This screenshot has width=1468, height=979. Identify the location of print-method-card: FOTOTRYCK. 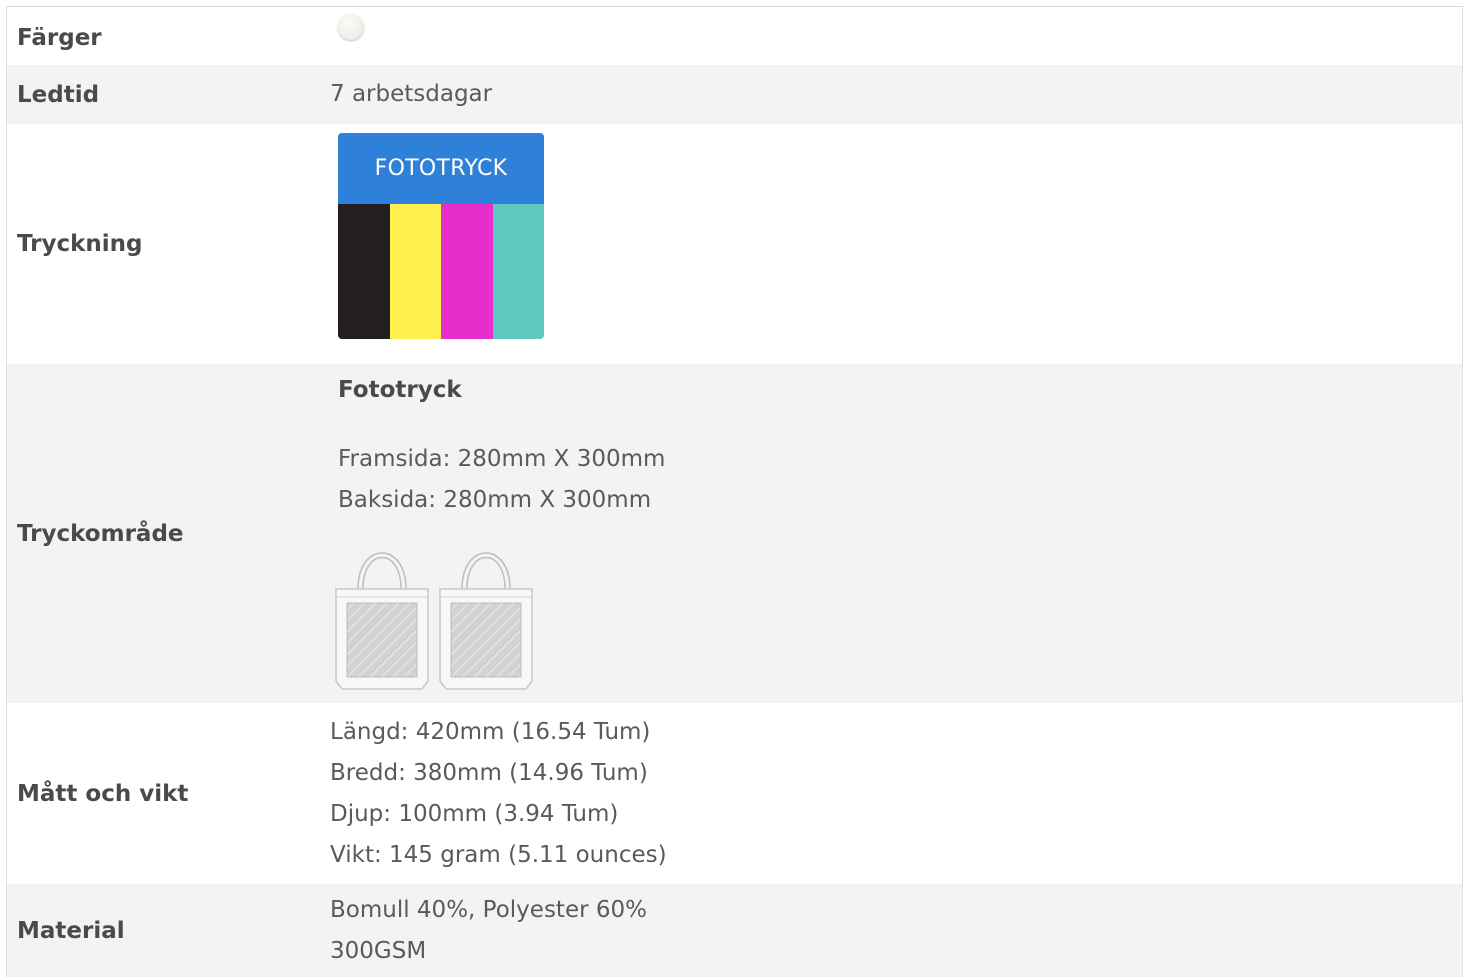
(441, 236).